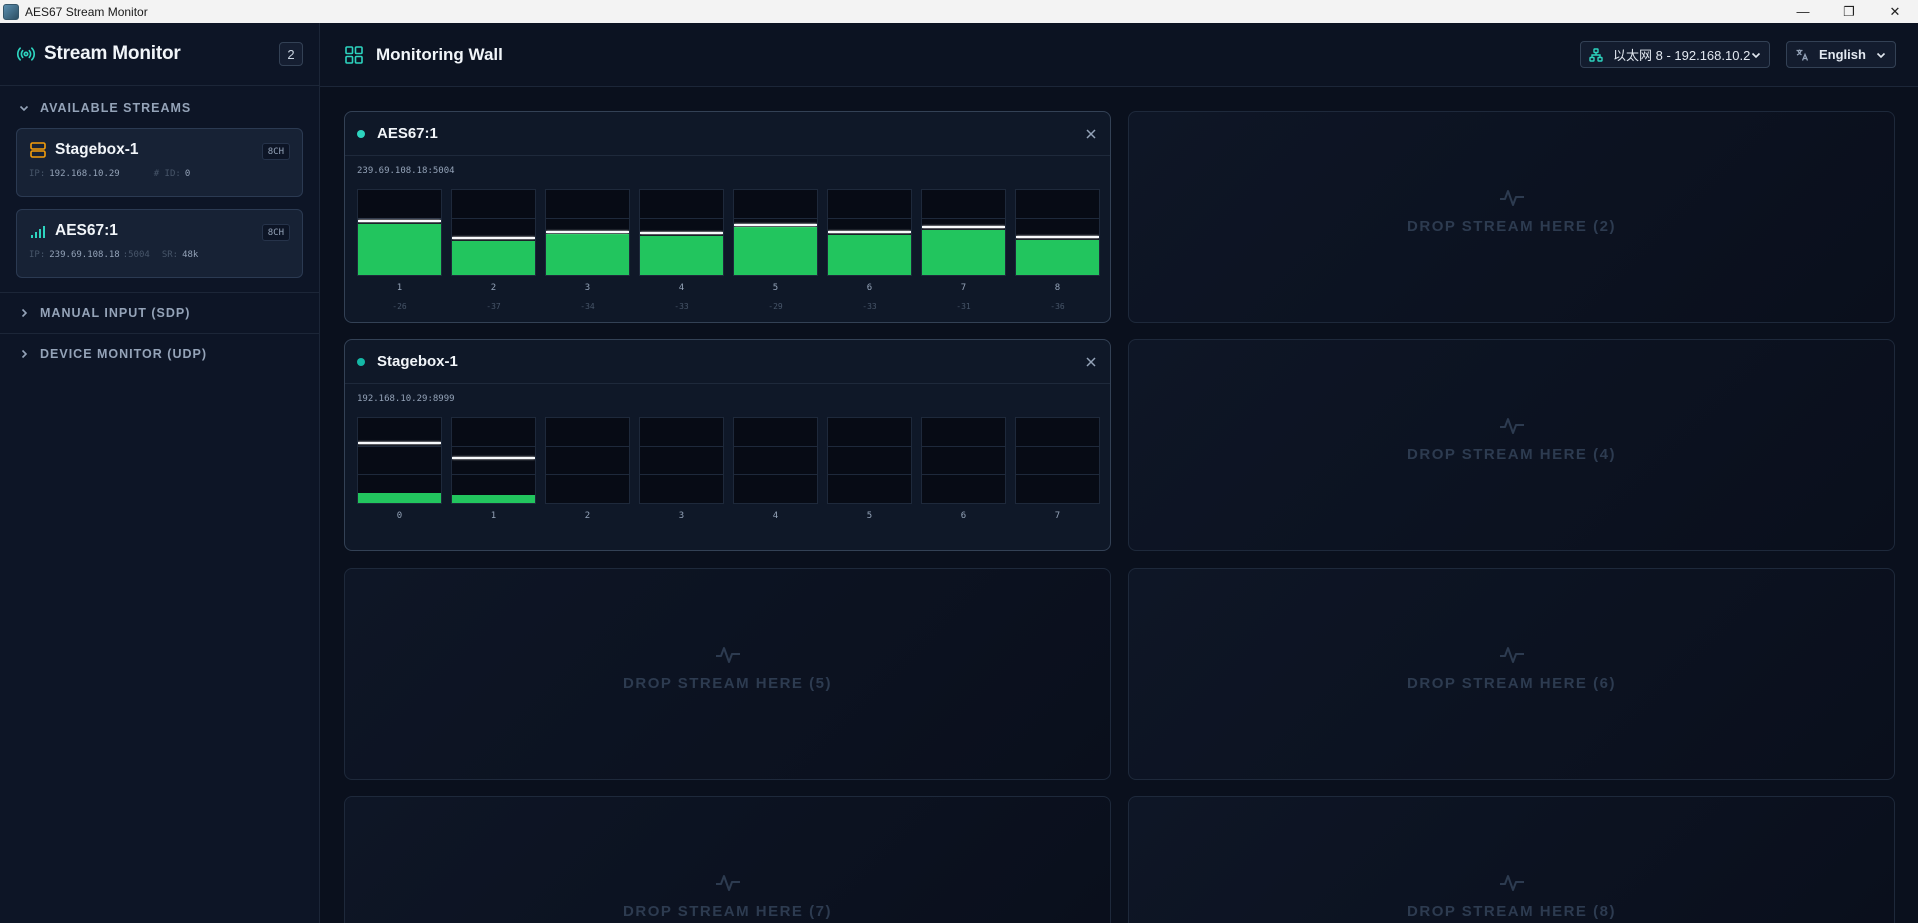 The image size is (1918, 923). I want to click on drop-slot-8: DROP STREAM HERE (8), so click(1511, 859).